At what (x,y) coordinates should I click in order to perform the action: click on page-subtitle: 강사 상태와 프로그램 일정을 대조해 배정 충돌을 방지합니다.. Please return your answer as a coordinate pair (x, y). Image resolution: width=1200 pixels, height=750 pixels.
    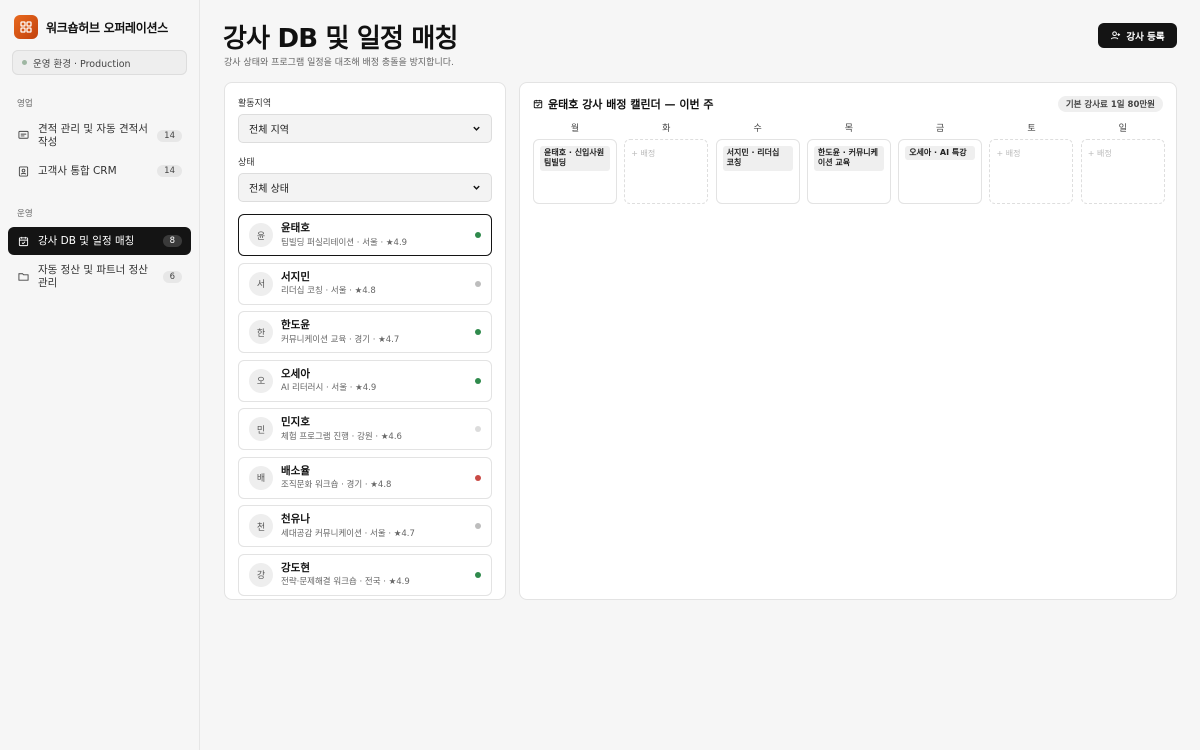
    Looking at the image, I should click on (339, 63).